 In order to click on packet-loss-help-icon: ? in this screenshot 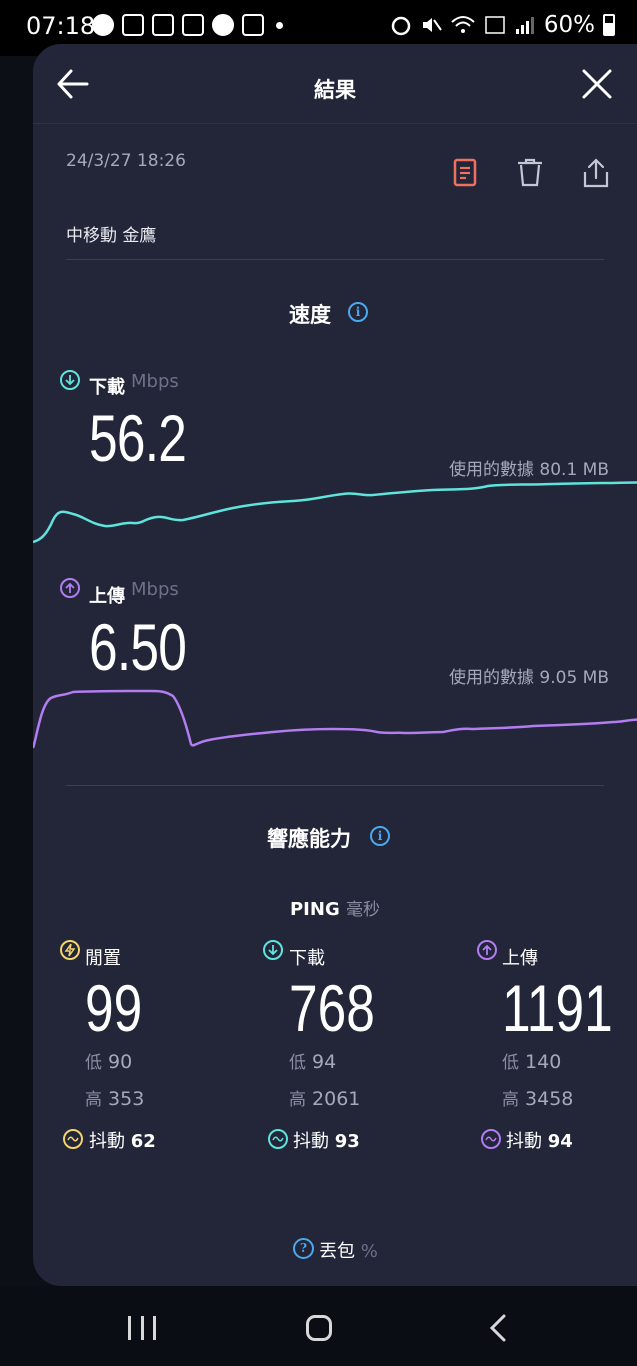, I will do `click(303, 1248)`.